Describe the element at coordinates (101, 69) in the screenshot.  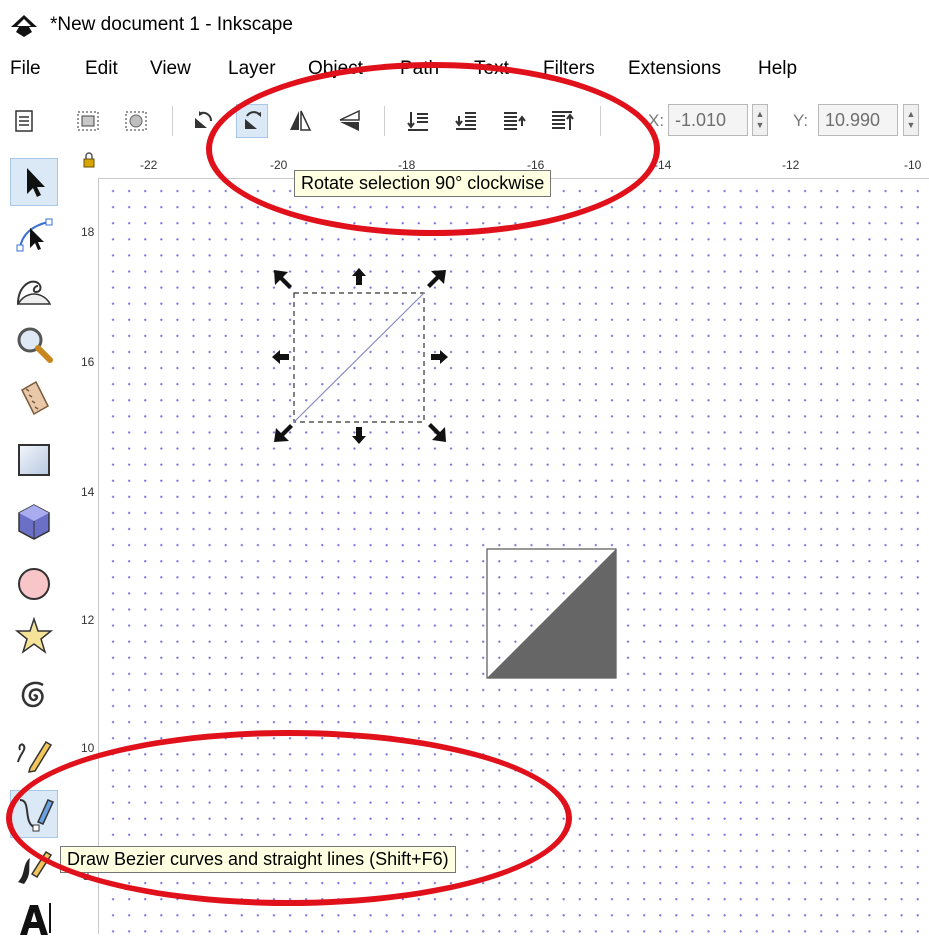
I see `menu-edit: Edit` at that location.